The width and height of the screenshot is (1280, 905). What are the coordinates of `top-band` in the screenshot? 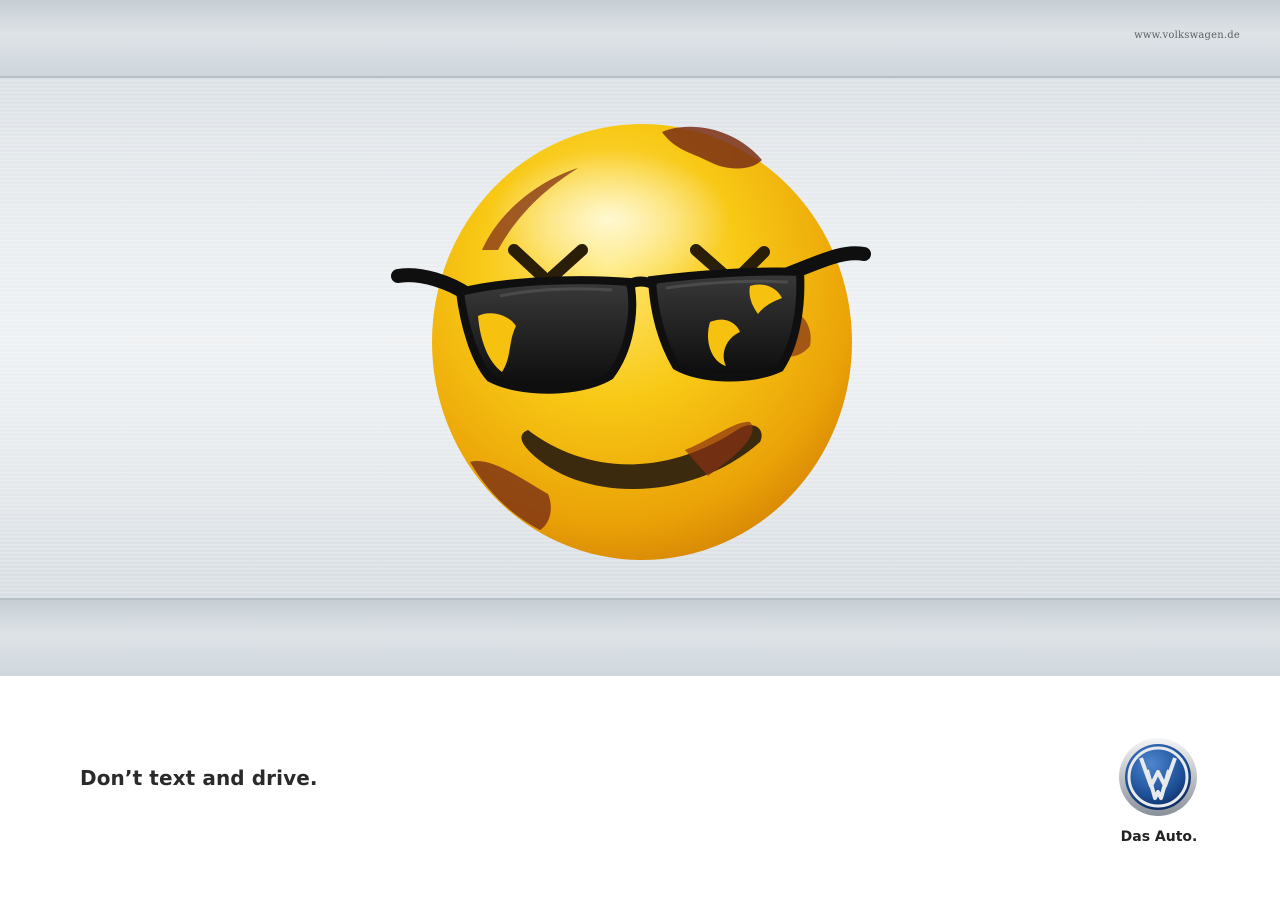 It's located at (640, 39).